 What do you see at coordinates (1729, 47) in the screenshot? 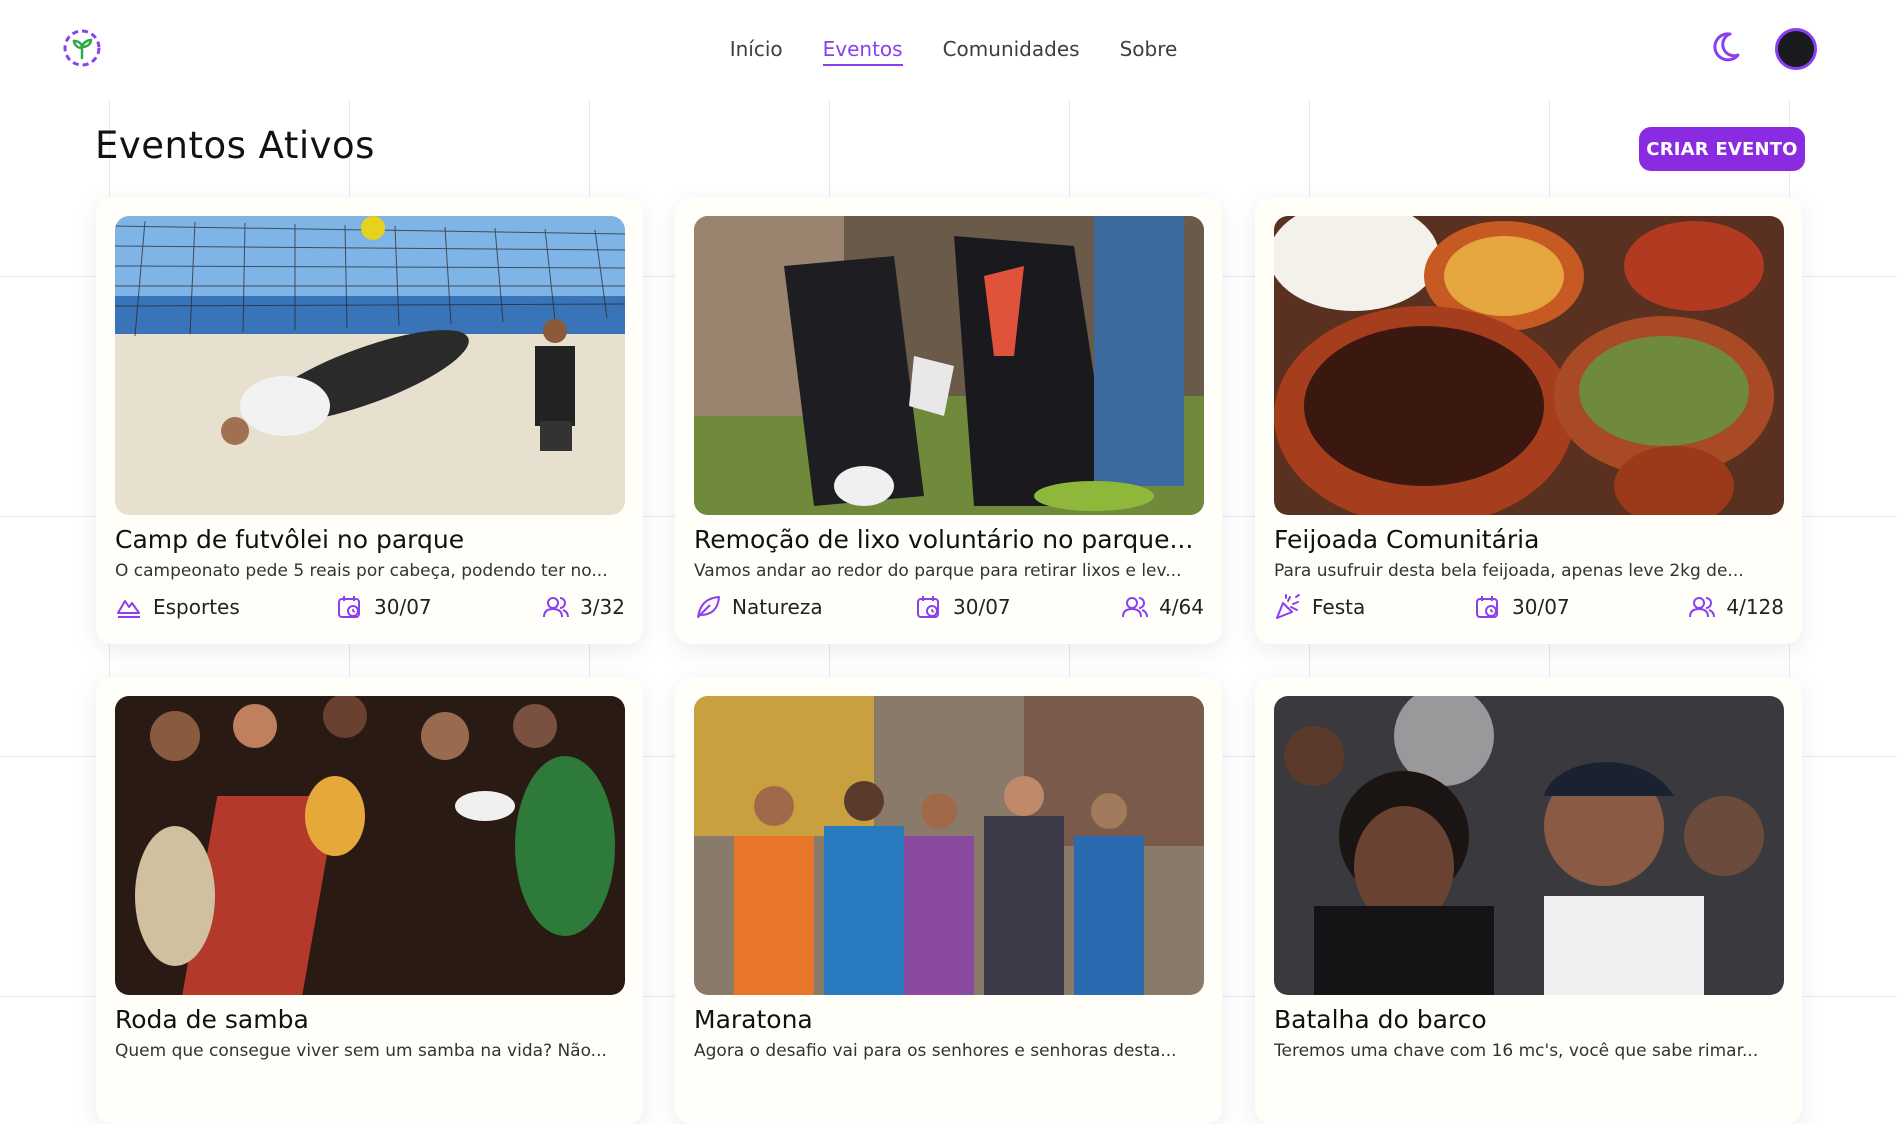
I see `moon-icon` at bounding box center [1729, 47].